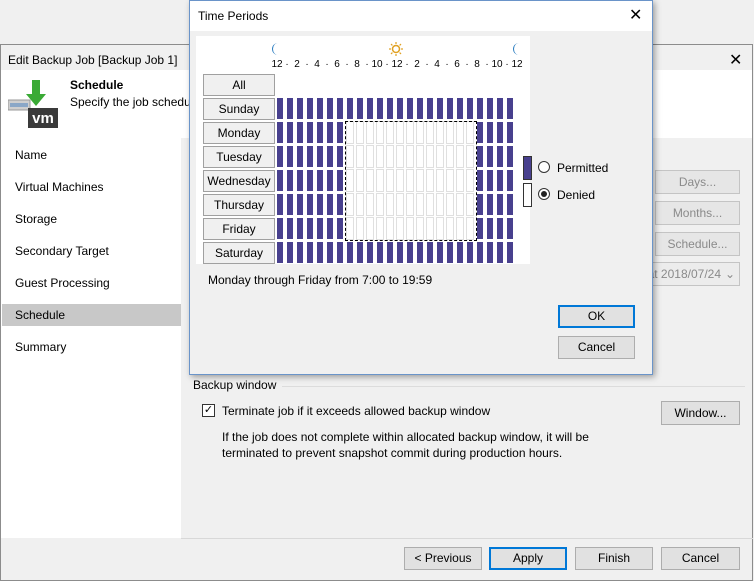 Image resolution: width=754 pixels, height=581 pixels. What do you see at coordinates (91, 187) in the screenshot?
I see `sidebar-item-virtual-machines: Virtual Machines` at bounding box center [91, 187].